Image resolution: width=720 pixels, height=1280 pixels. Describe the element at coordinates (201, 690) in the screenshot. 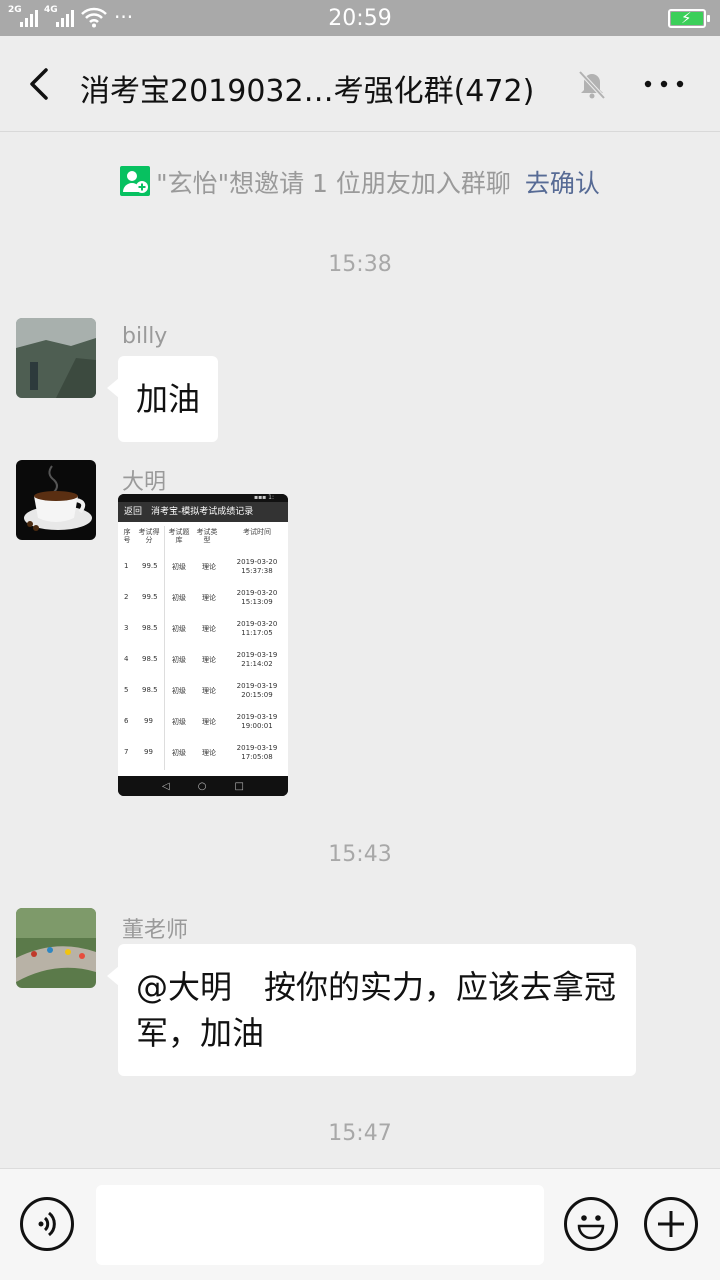

I see `table-row: 5 98.5 初级 理论 2019-03-19 20:15:09` at that location.